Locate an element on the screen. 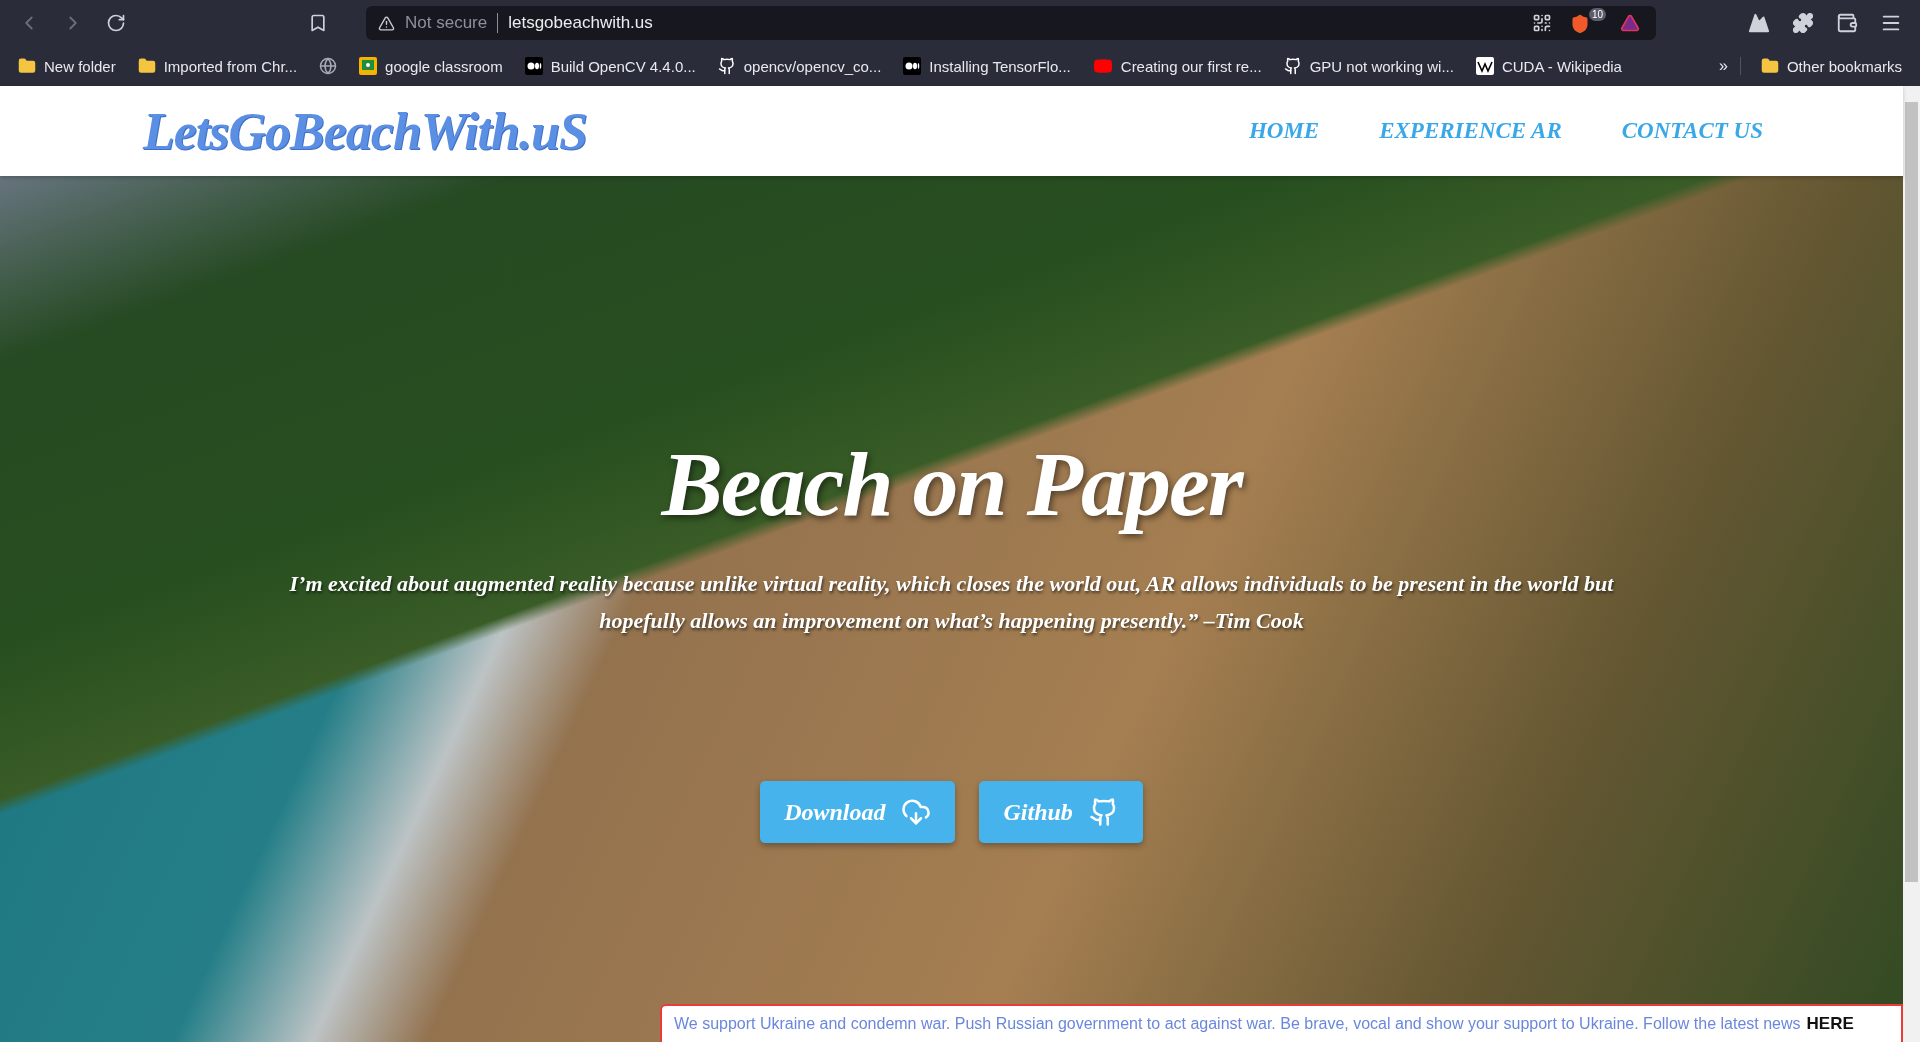 This screenshot has height=1042, width=1920. hero-quote: I’m excited about augmented reality because unlike virtual reality, which closes the world out, AR allows individuals to be present in the world but hopefully allows an improvement on what’s happening presently.” –Tim Cook is located at coordinates (951, 602).